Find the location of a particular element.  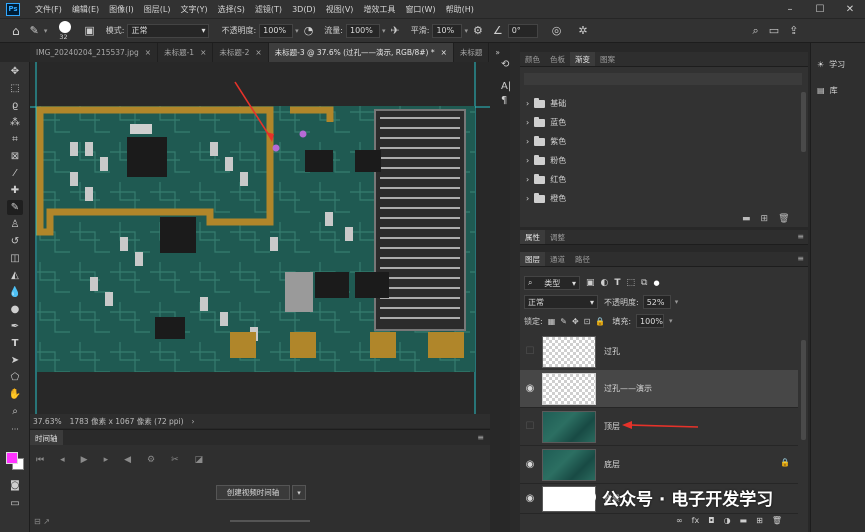

prev-frame-icon: ◂ is located at coordinates (62, 460).